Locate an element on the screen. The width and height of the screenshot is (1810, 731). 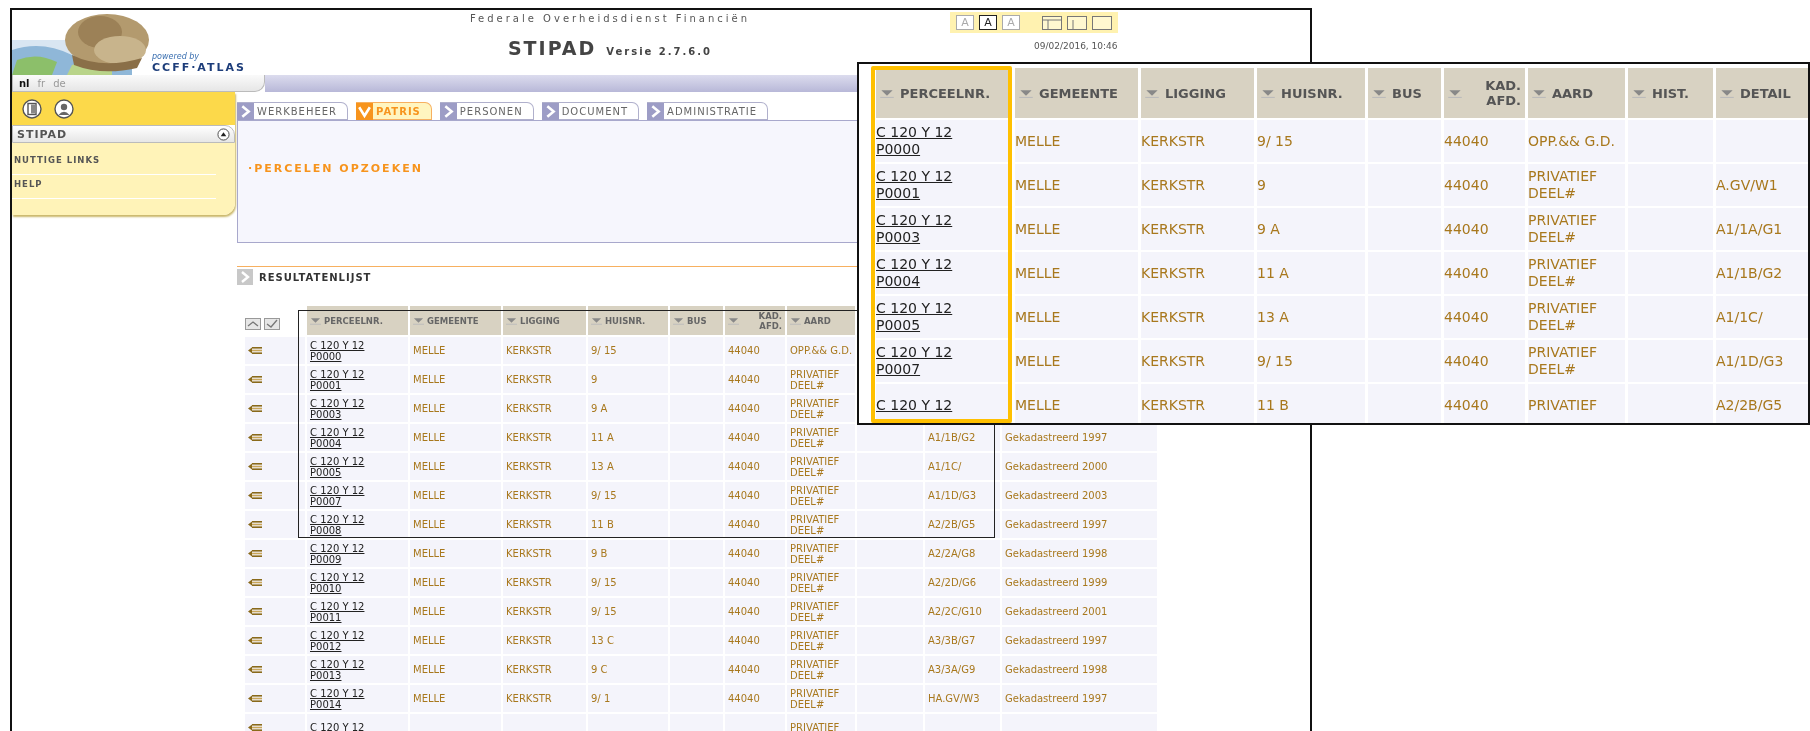
date-time: 09/02/2016, 10:46 is located at coordinates (1076, 46).